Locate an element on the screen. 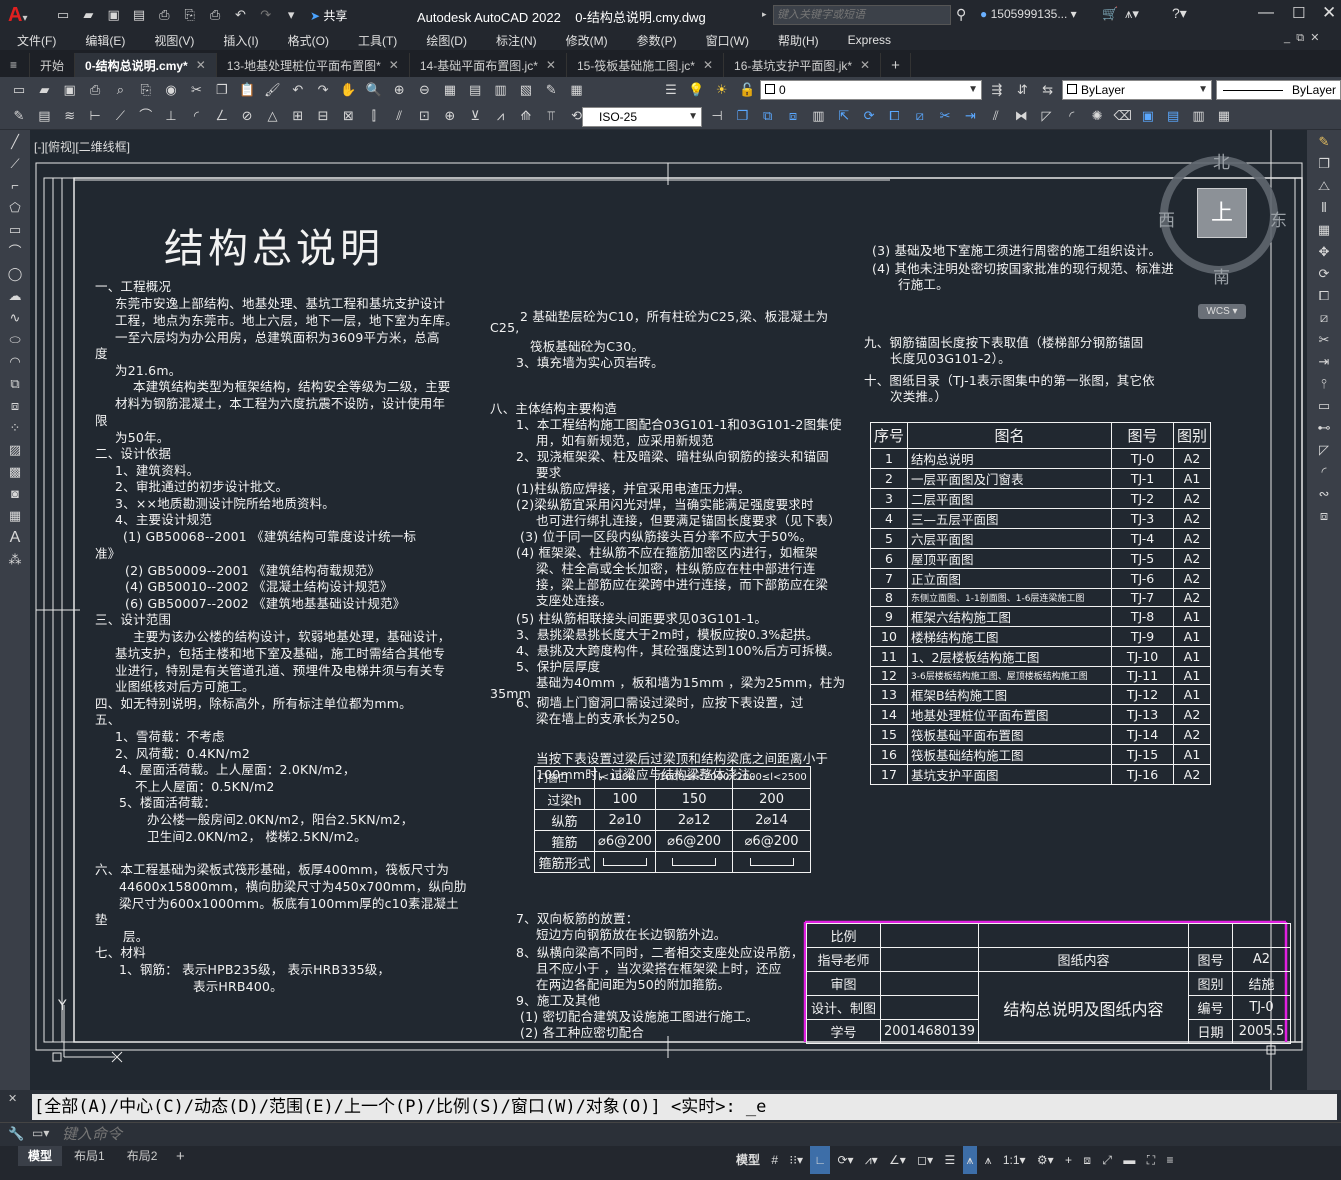  menu-item: 编辑(E) is located at coordinates (102, 40).